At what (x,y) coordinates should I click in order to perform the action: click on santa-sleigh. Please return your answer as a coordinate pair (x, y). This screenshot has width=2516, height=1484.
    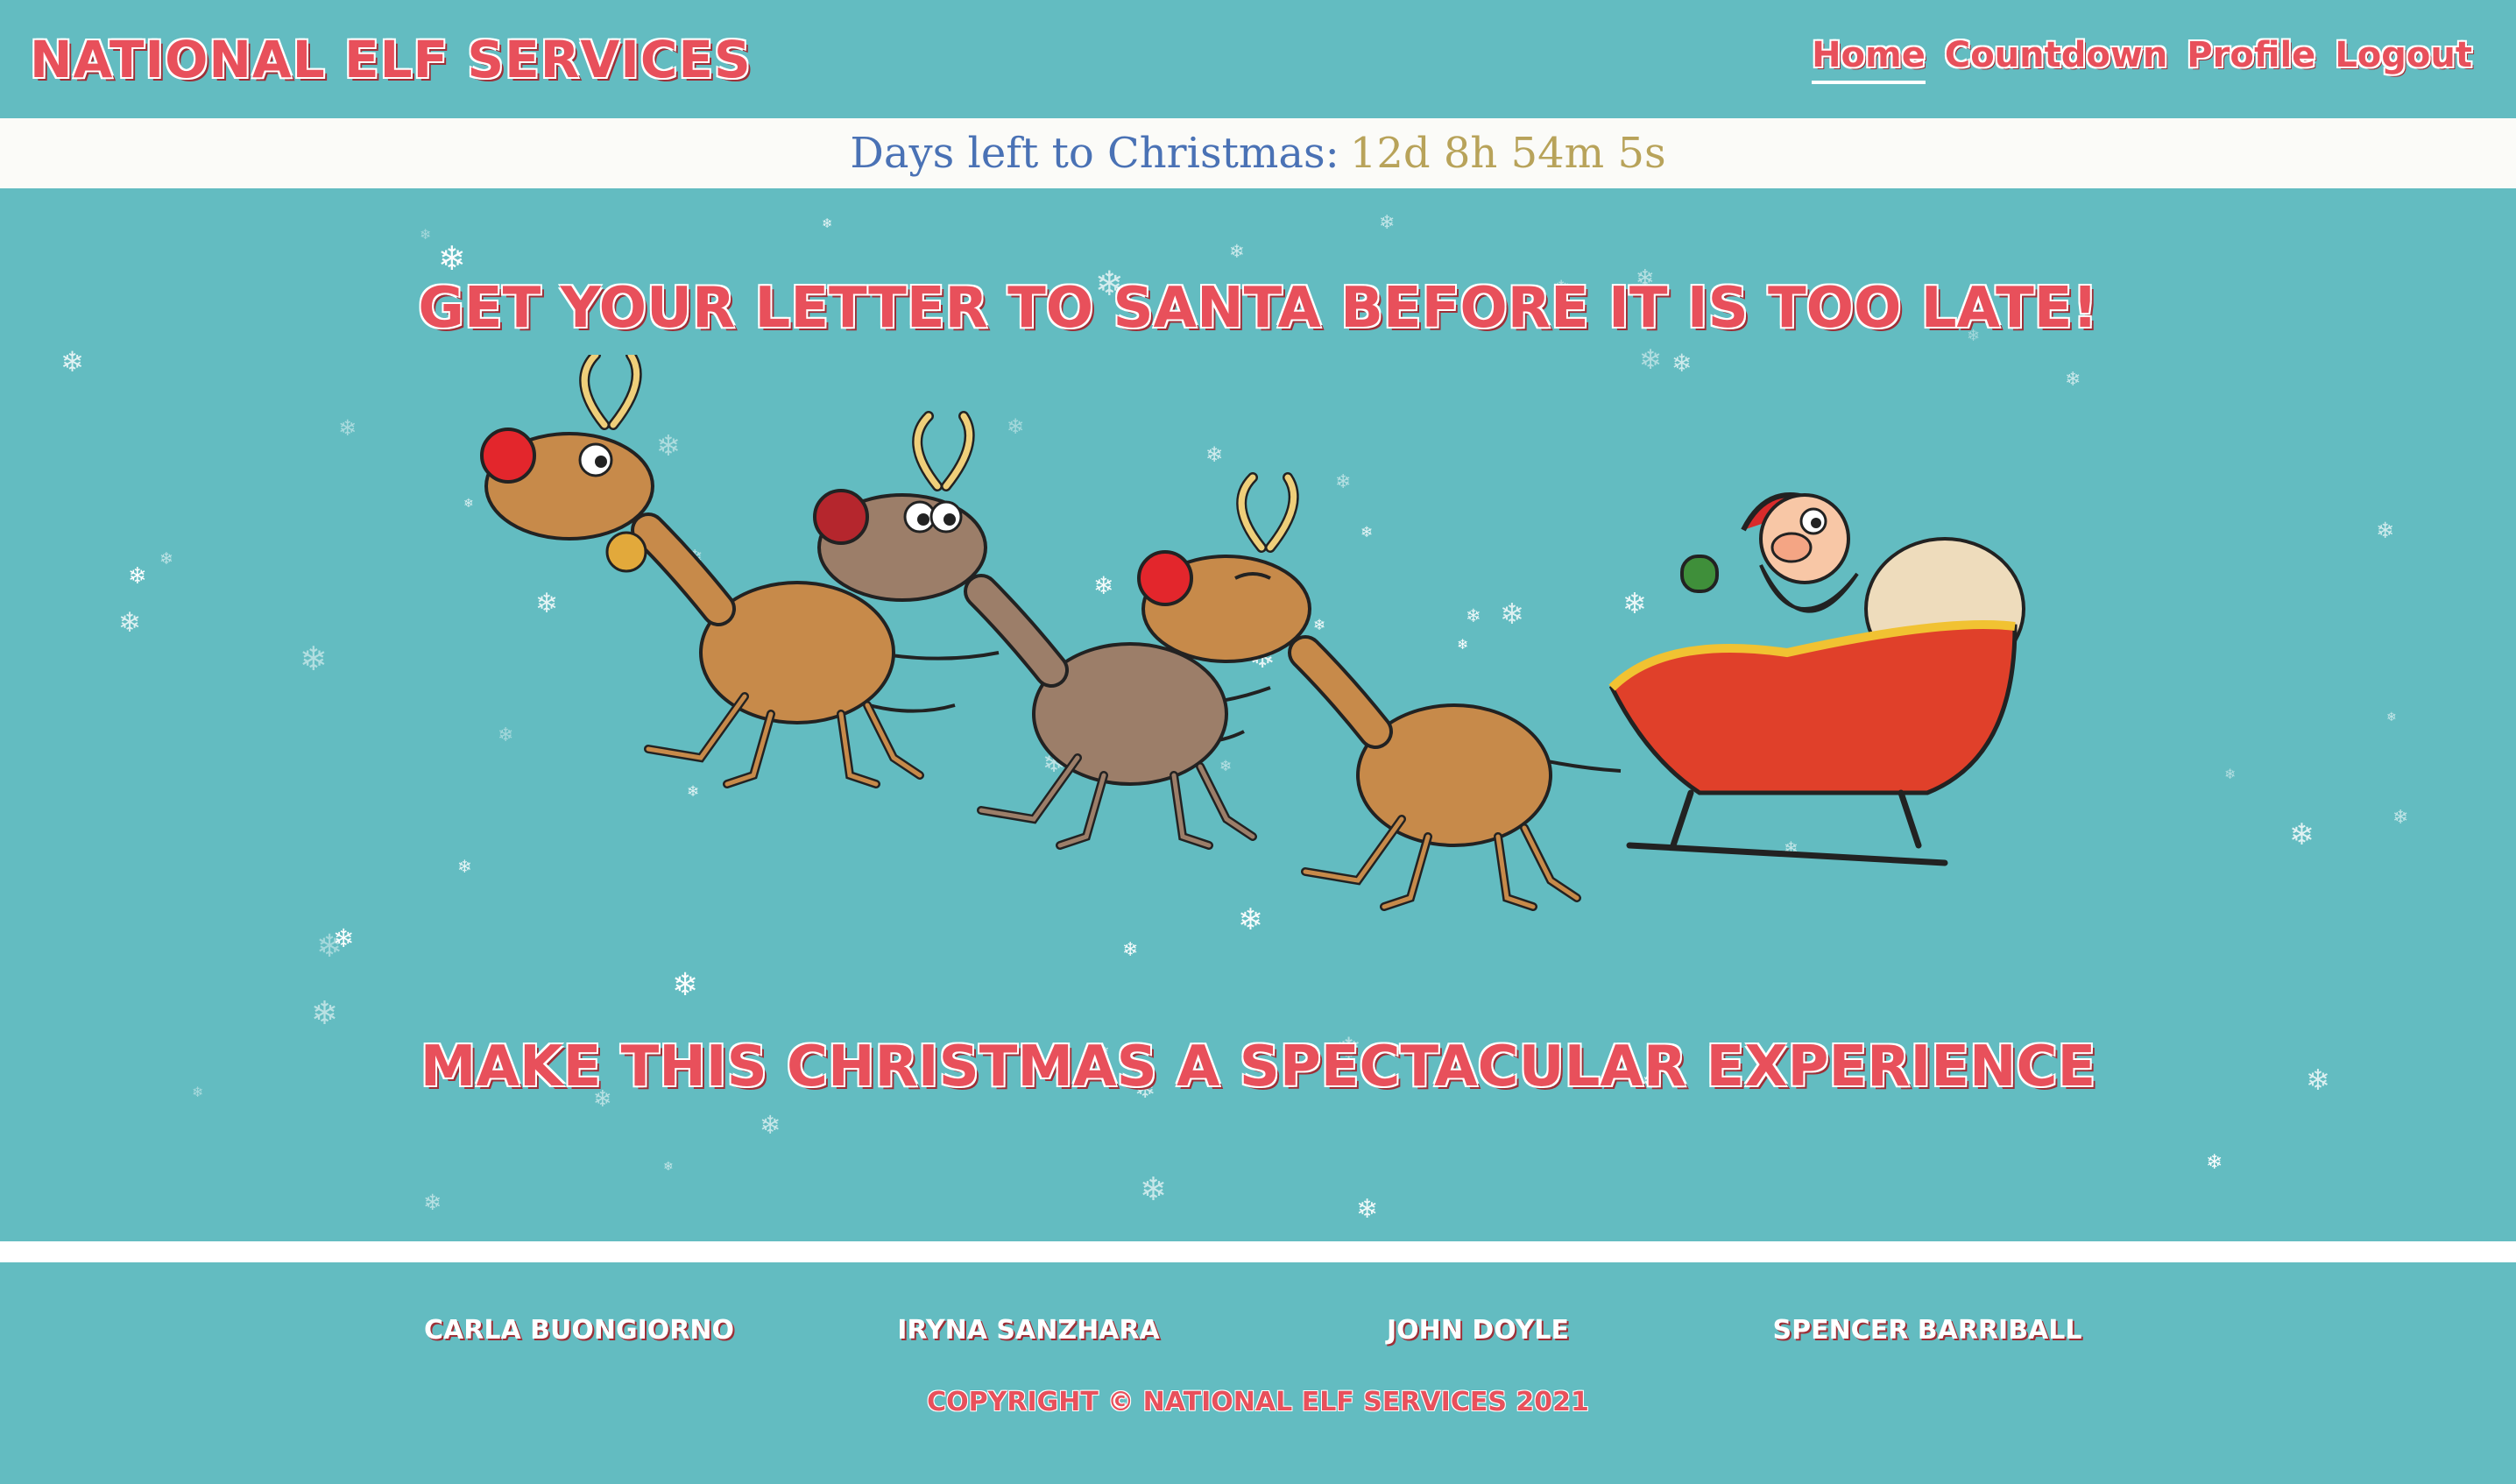
    Looking at the image, I should click on (1816, 679).